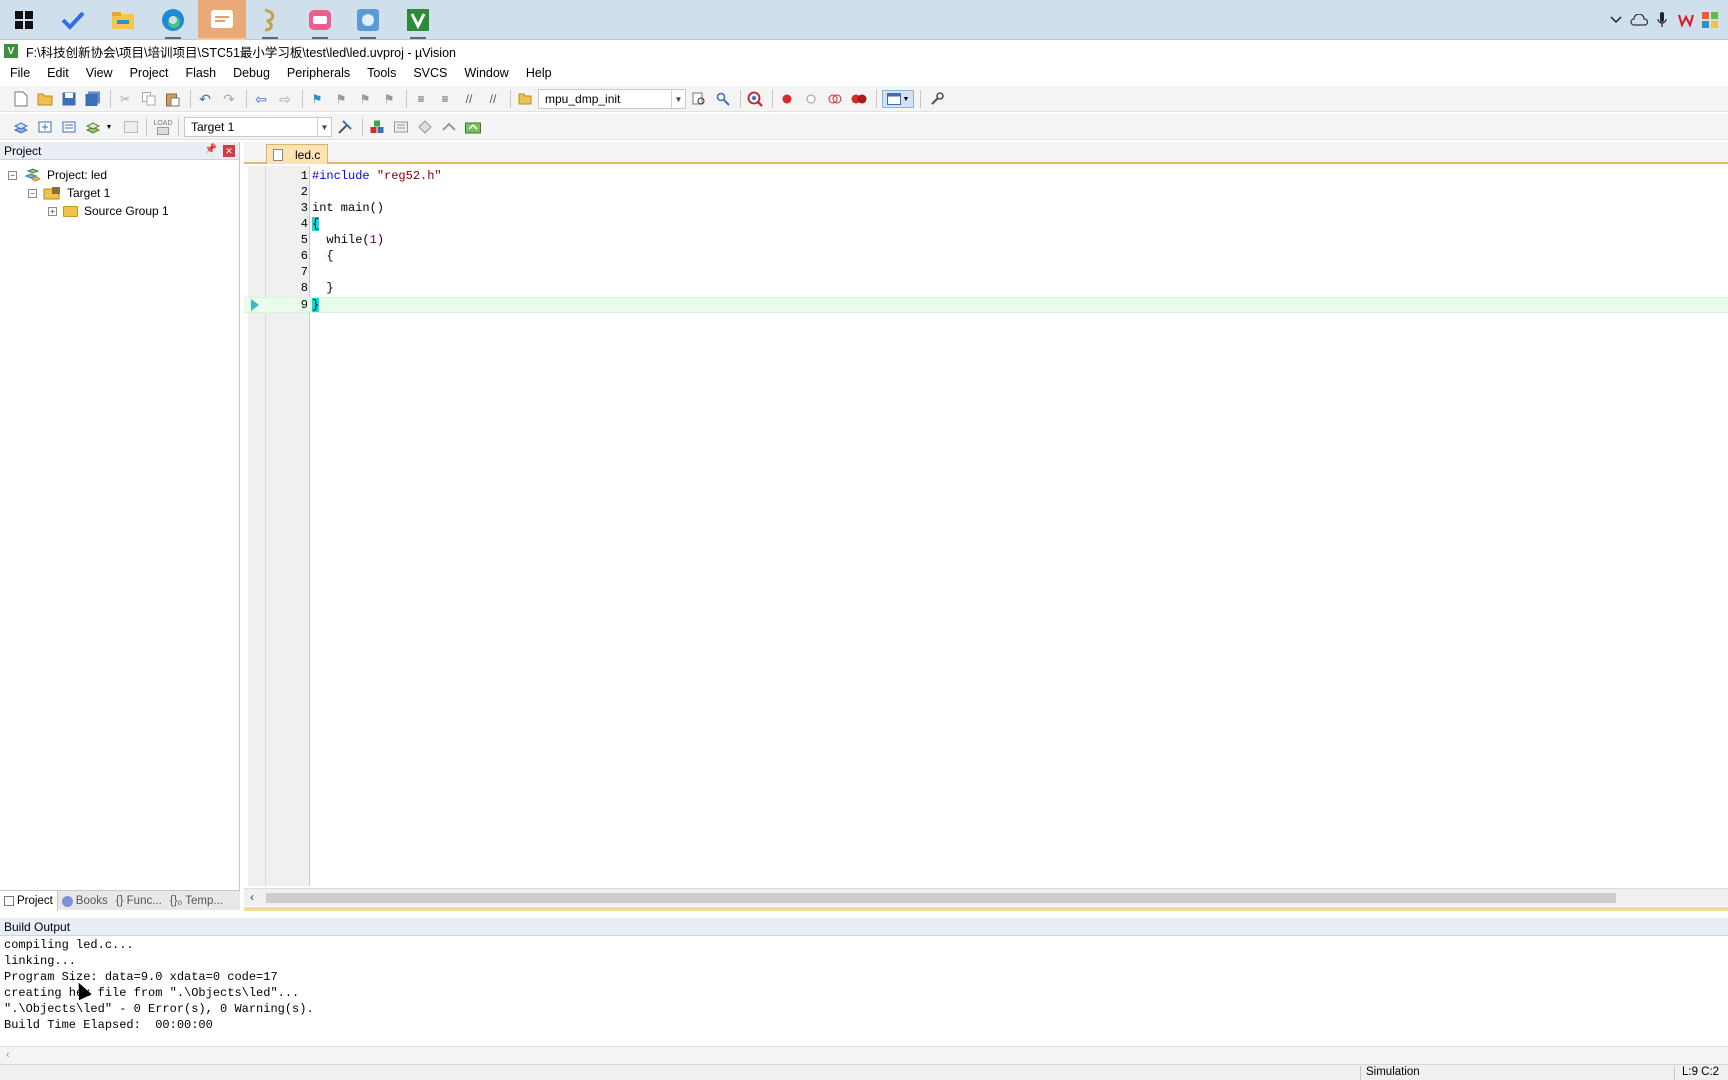 Image resolution: width=1728 pixels, height=1080 pixels. I want to click on code-line: 6 {, so click(986, 257).